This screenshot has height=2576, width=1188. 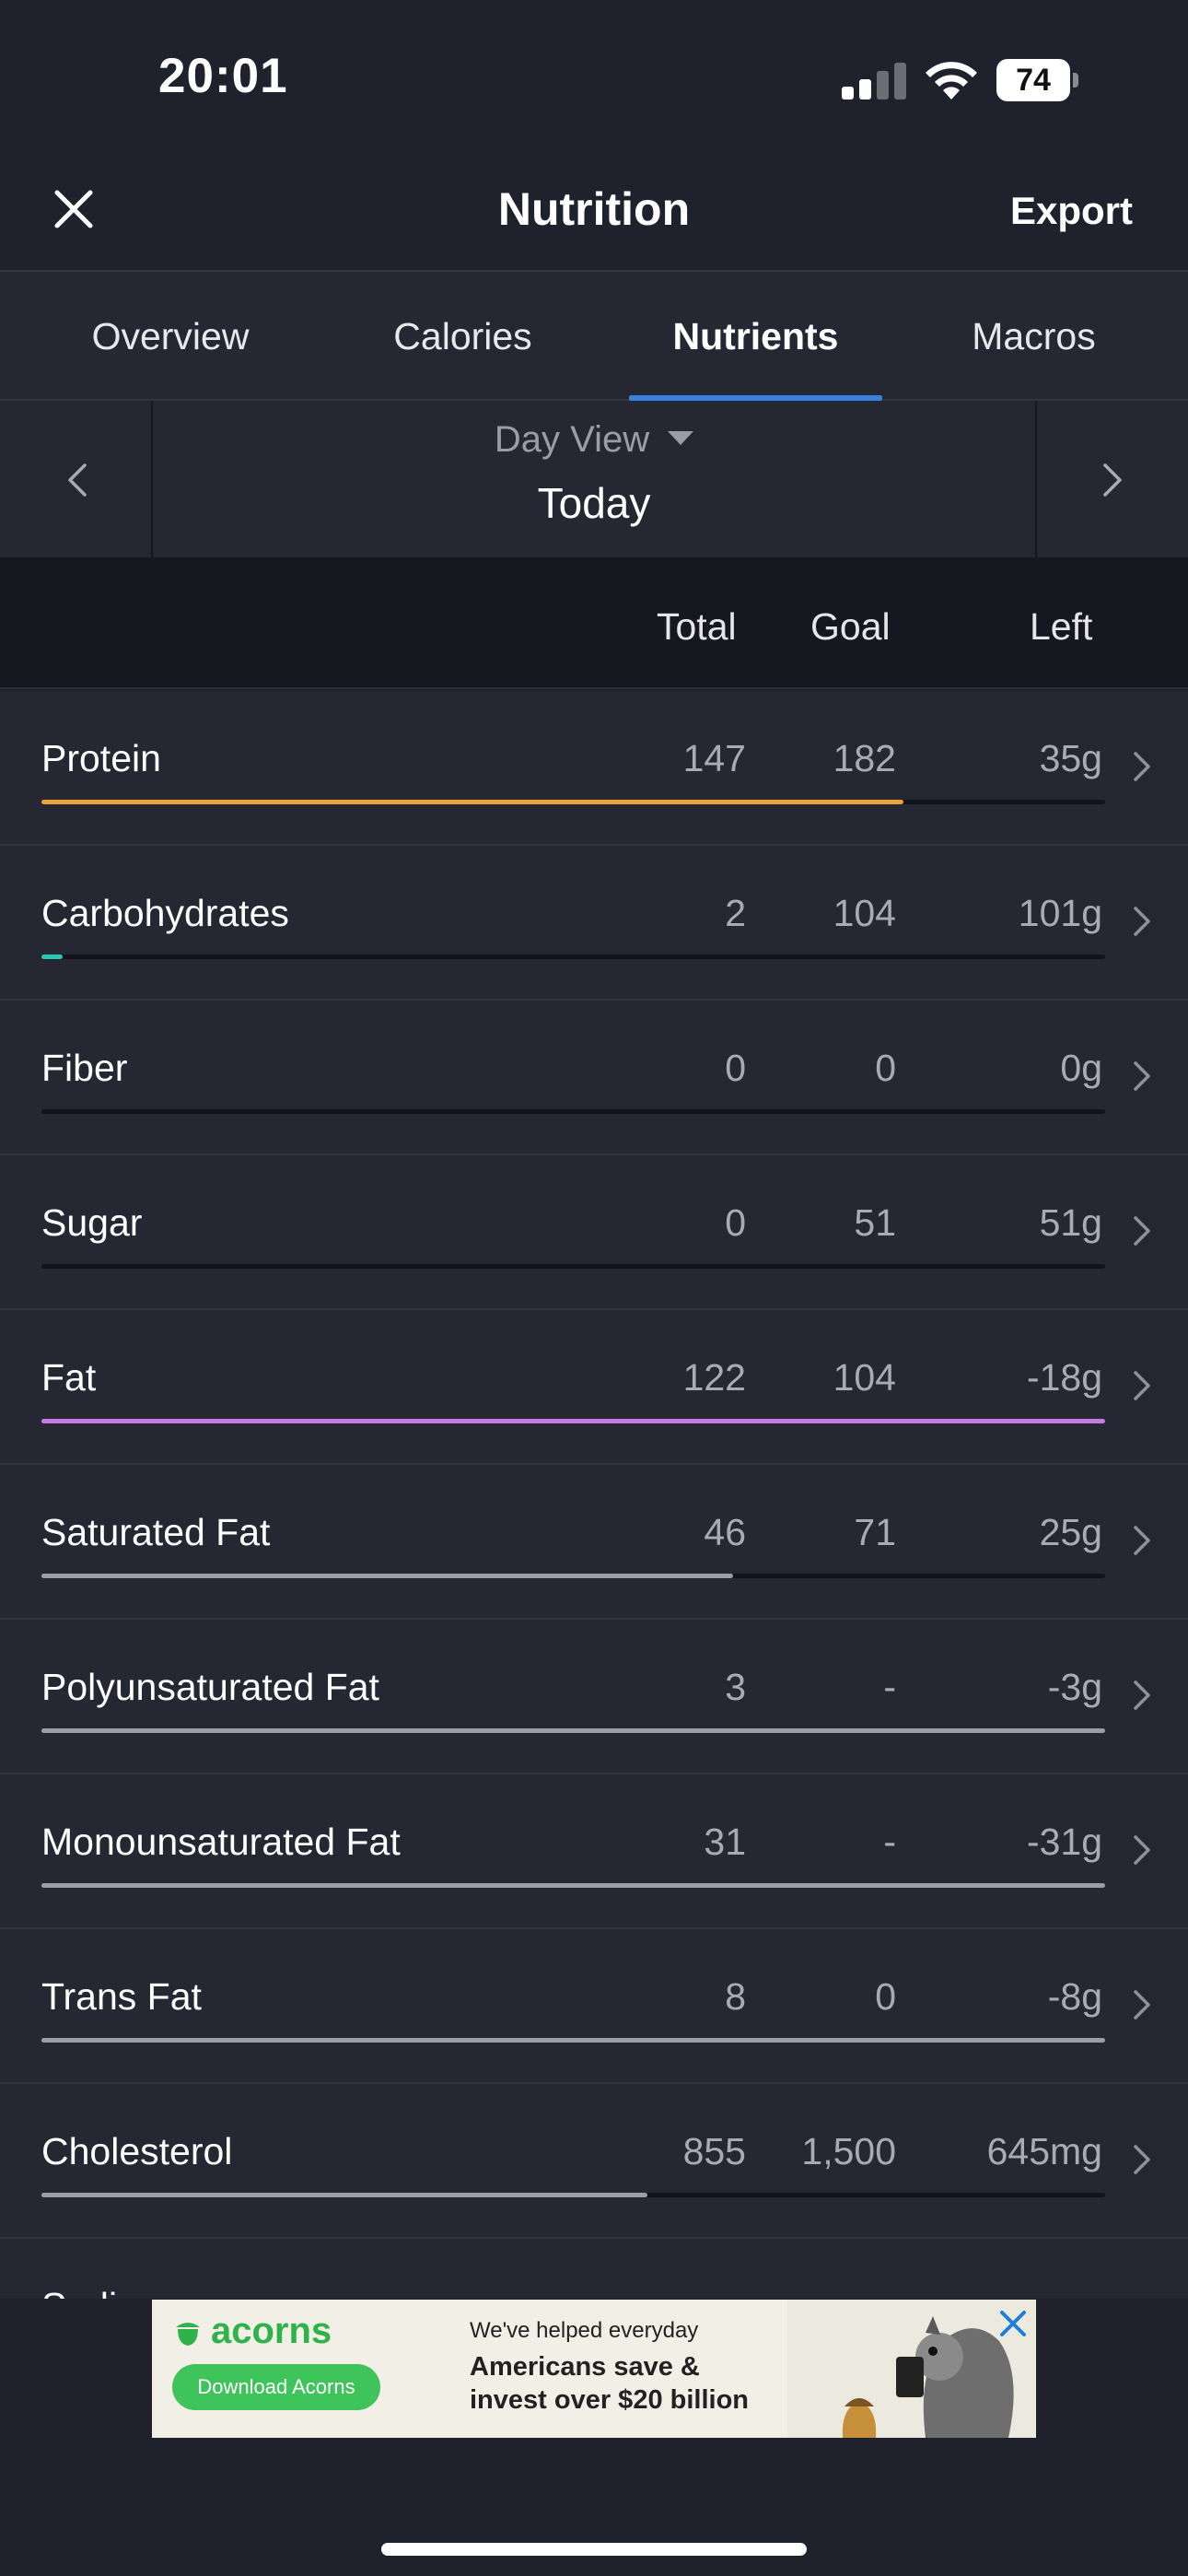 What do you see at coordinates (210, 1687) in the screenshot?
I see `nutrient-name: Polyunsaturated Fat` at bounding box center [210, 1687].